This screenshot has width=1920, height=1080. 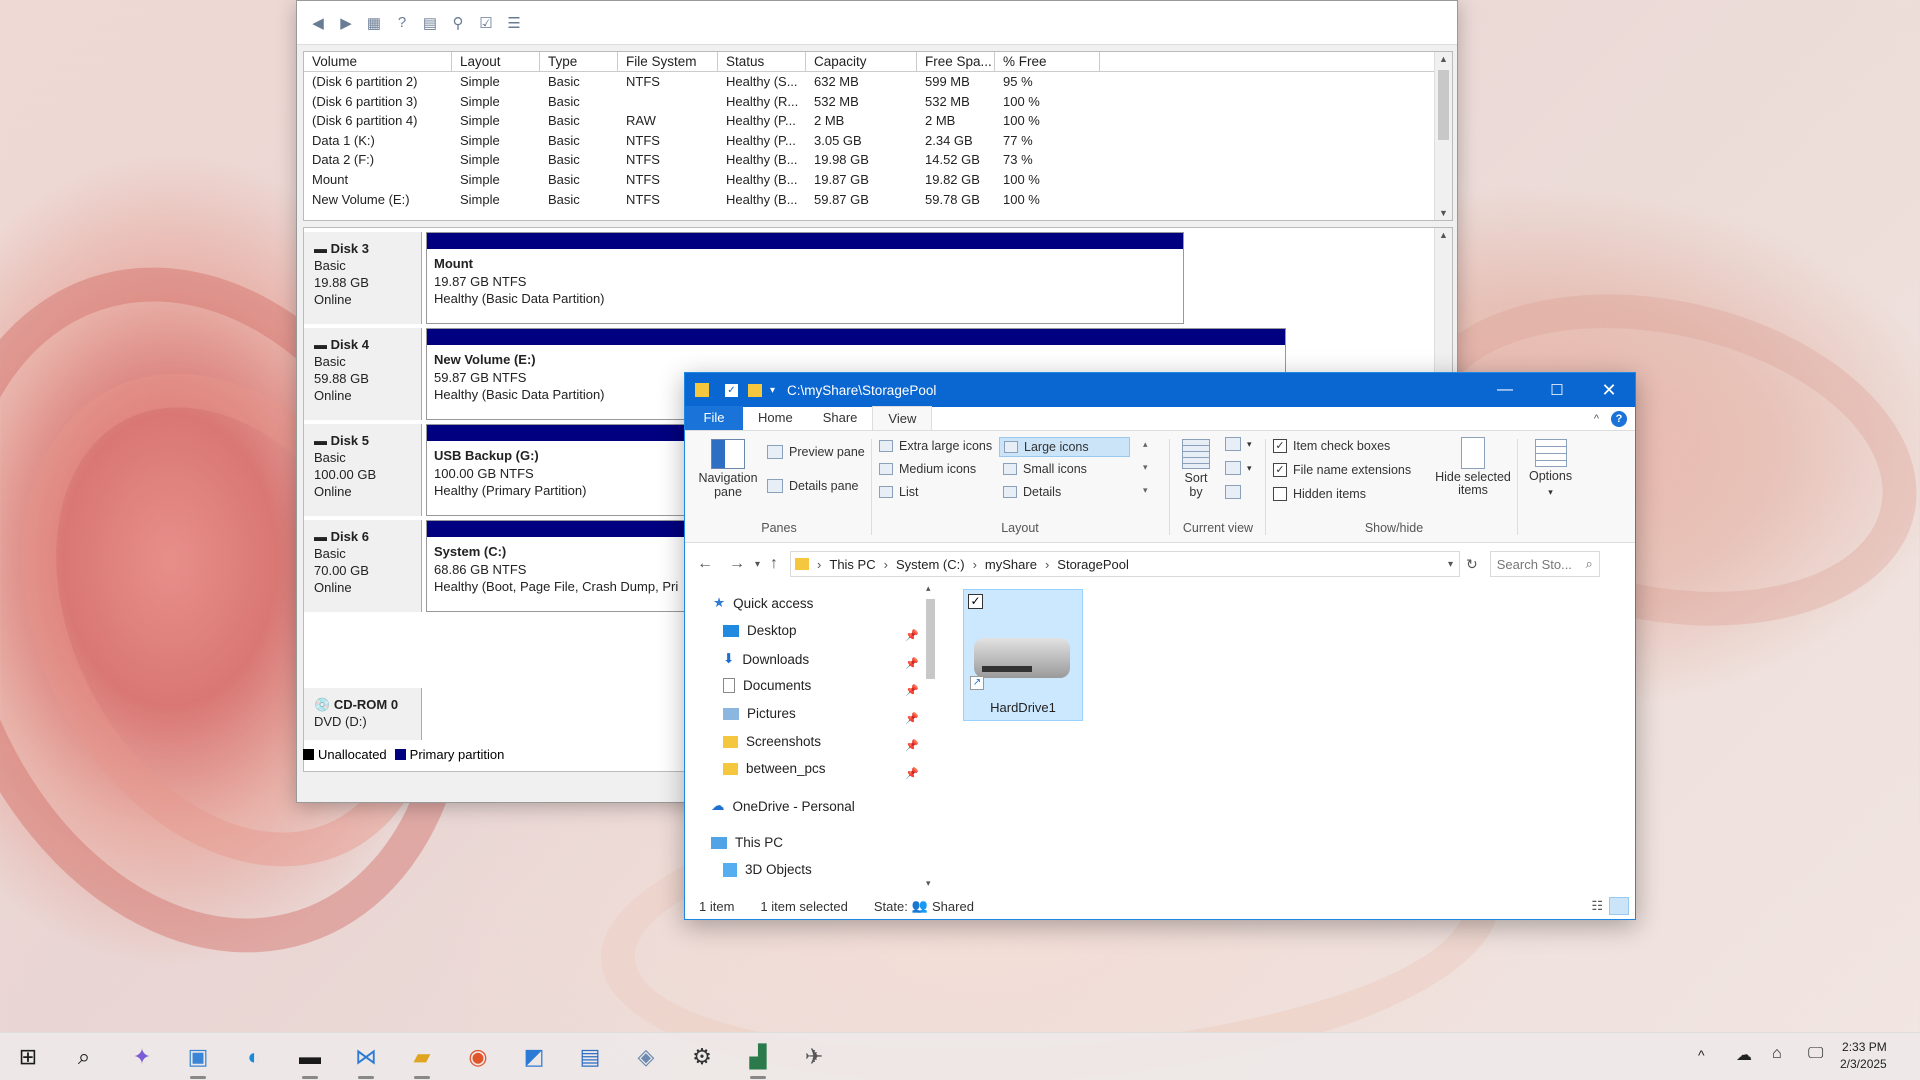 What do you see at coordinates (318, 23) in the screenshot?
I see `back-icon: ◀` at bounding box center [318, 23].